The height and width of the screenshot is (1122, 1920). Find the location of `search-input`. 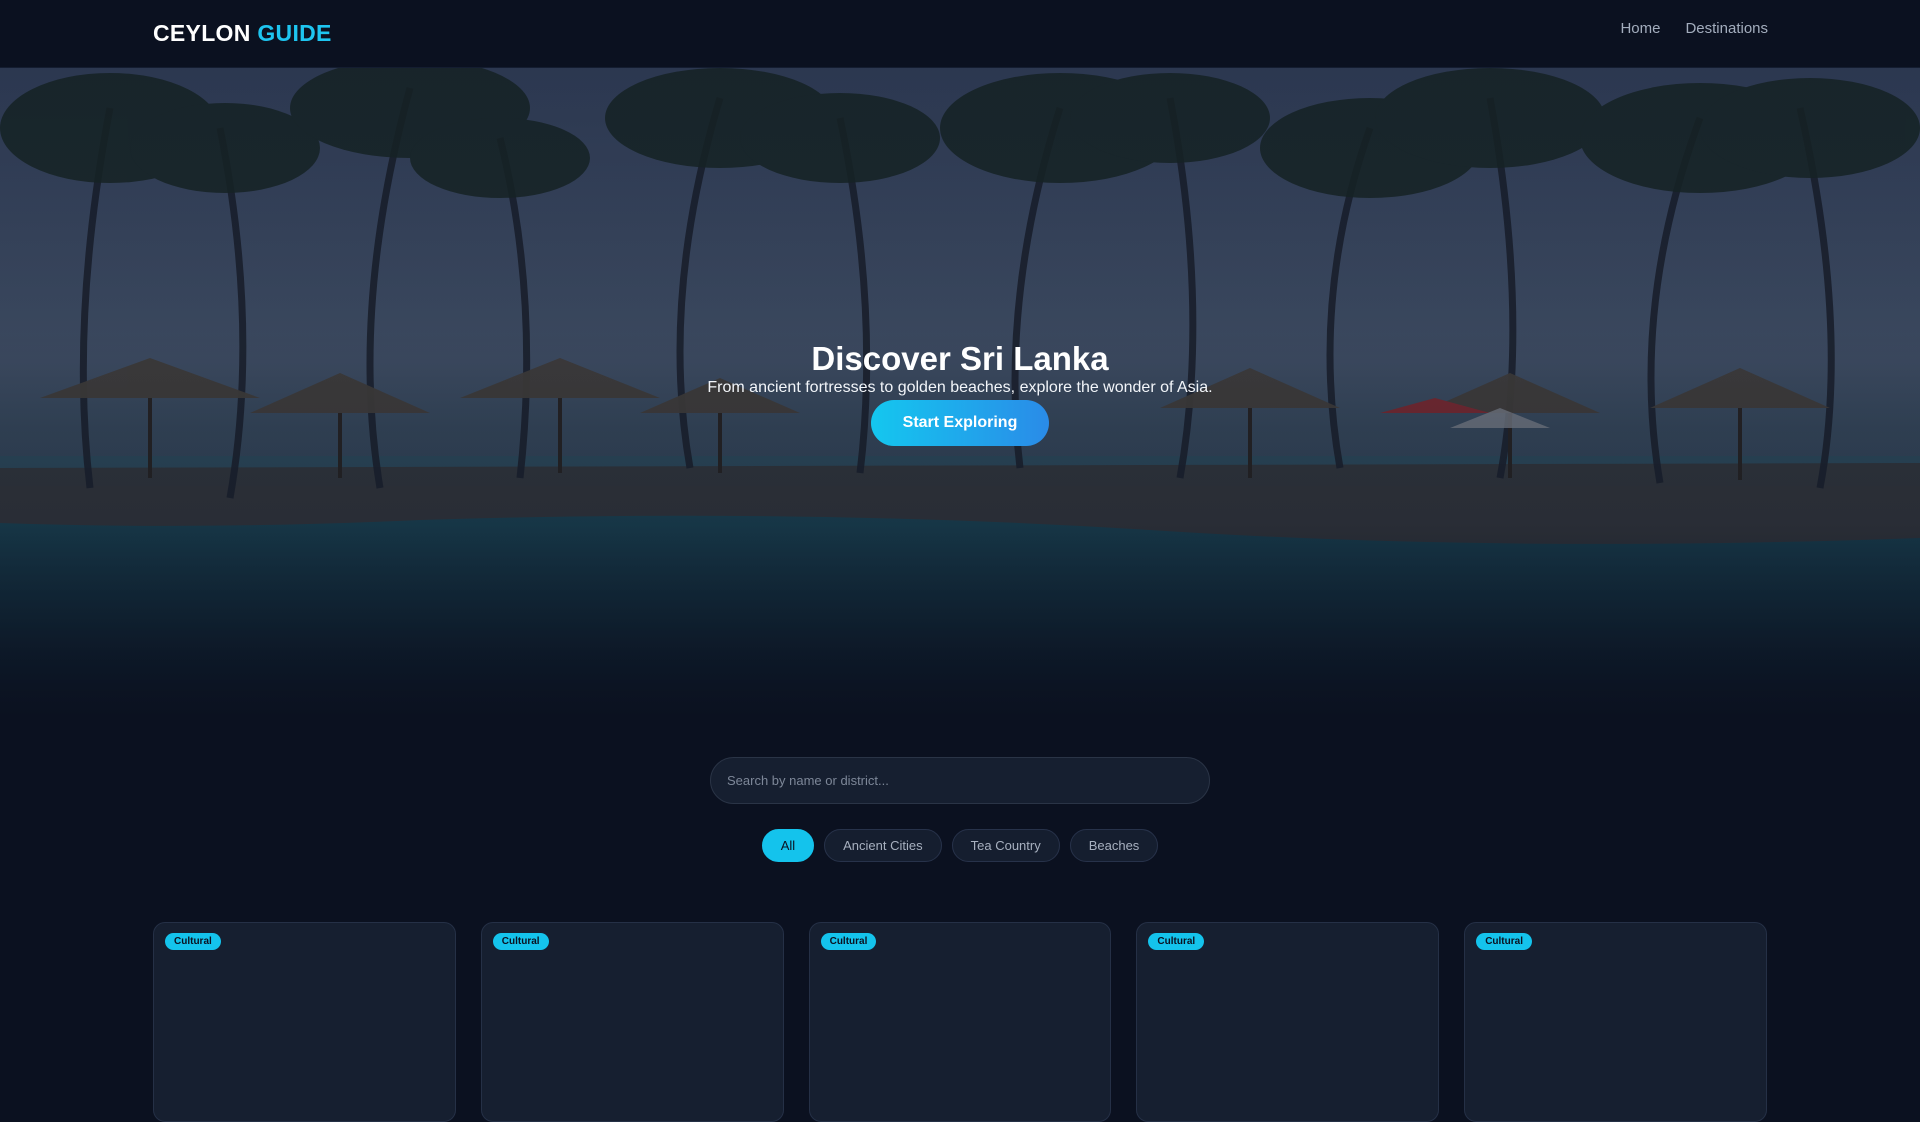

search-input is located at coordinates (960, 780).